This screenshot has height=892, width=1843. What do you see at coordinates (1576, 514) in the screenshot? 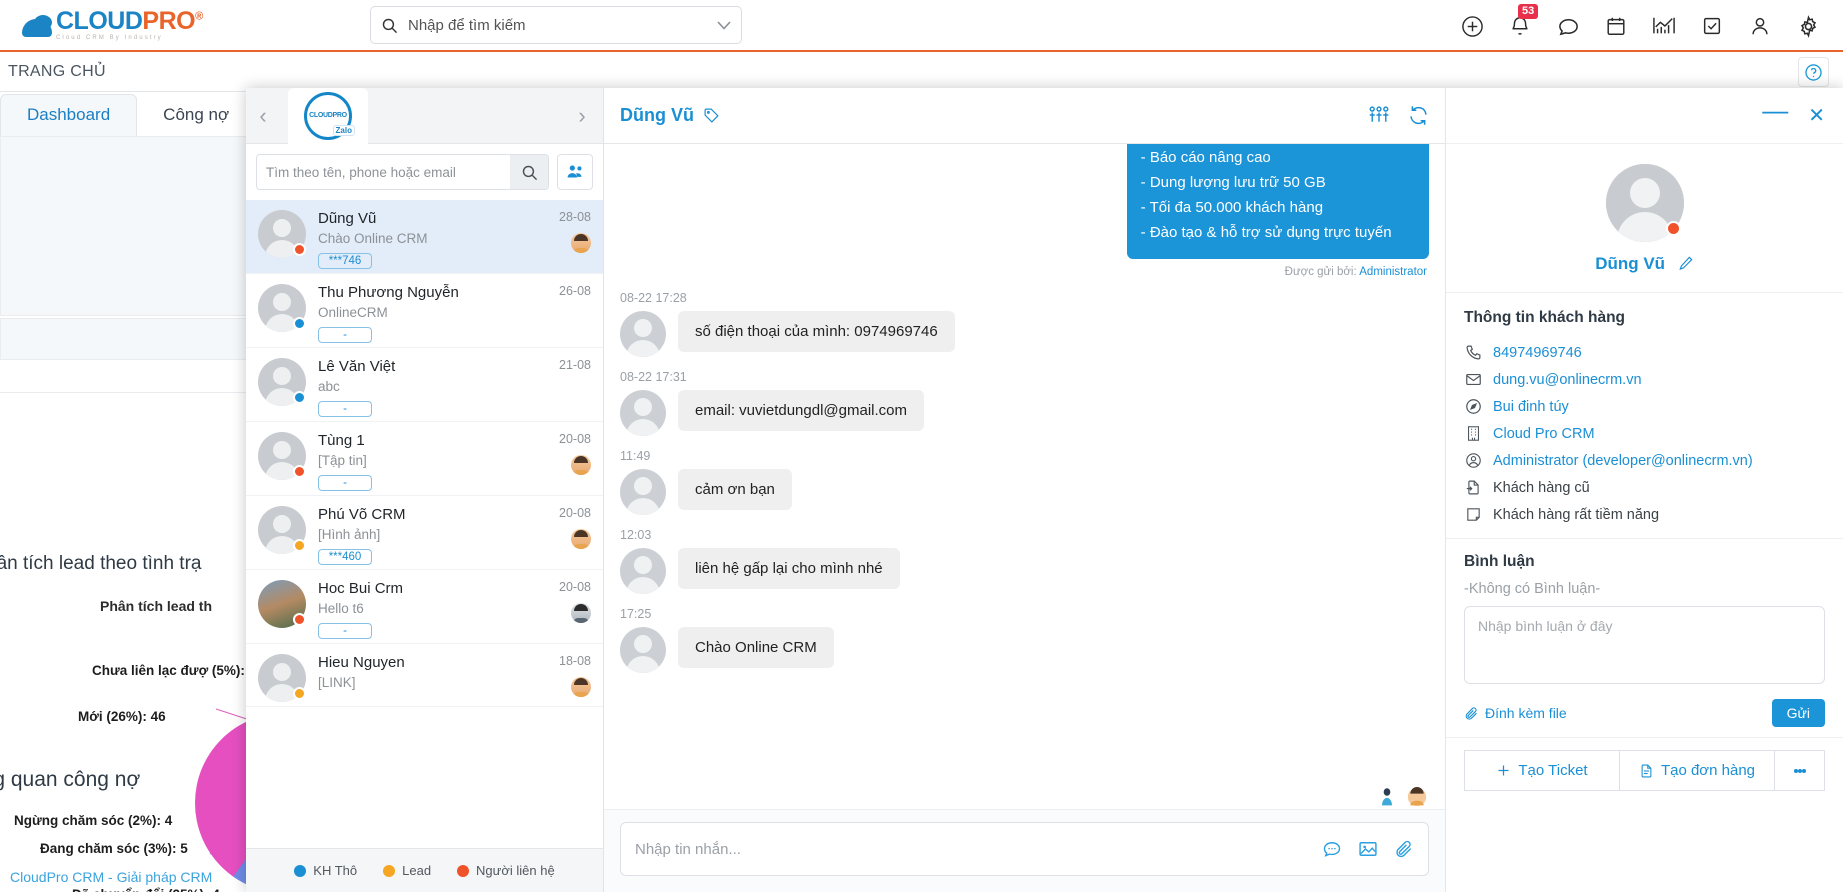
I see `customer-note: Khách hàng rất tiềm năng` at bounding box center [1576, 514].